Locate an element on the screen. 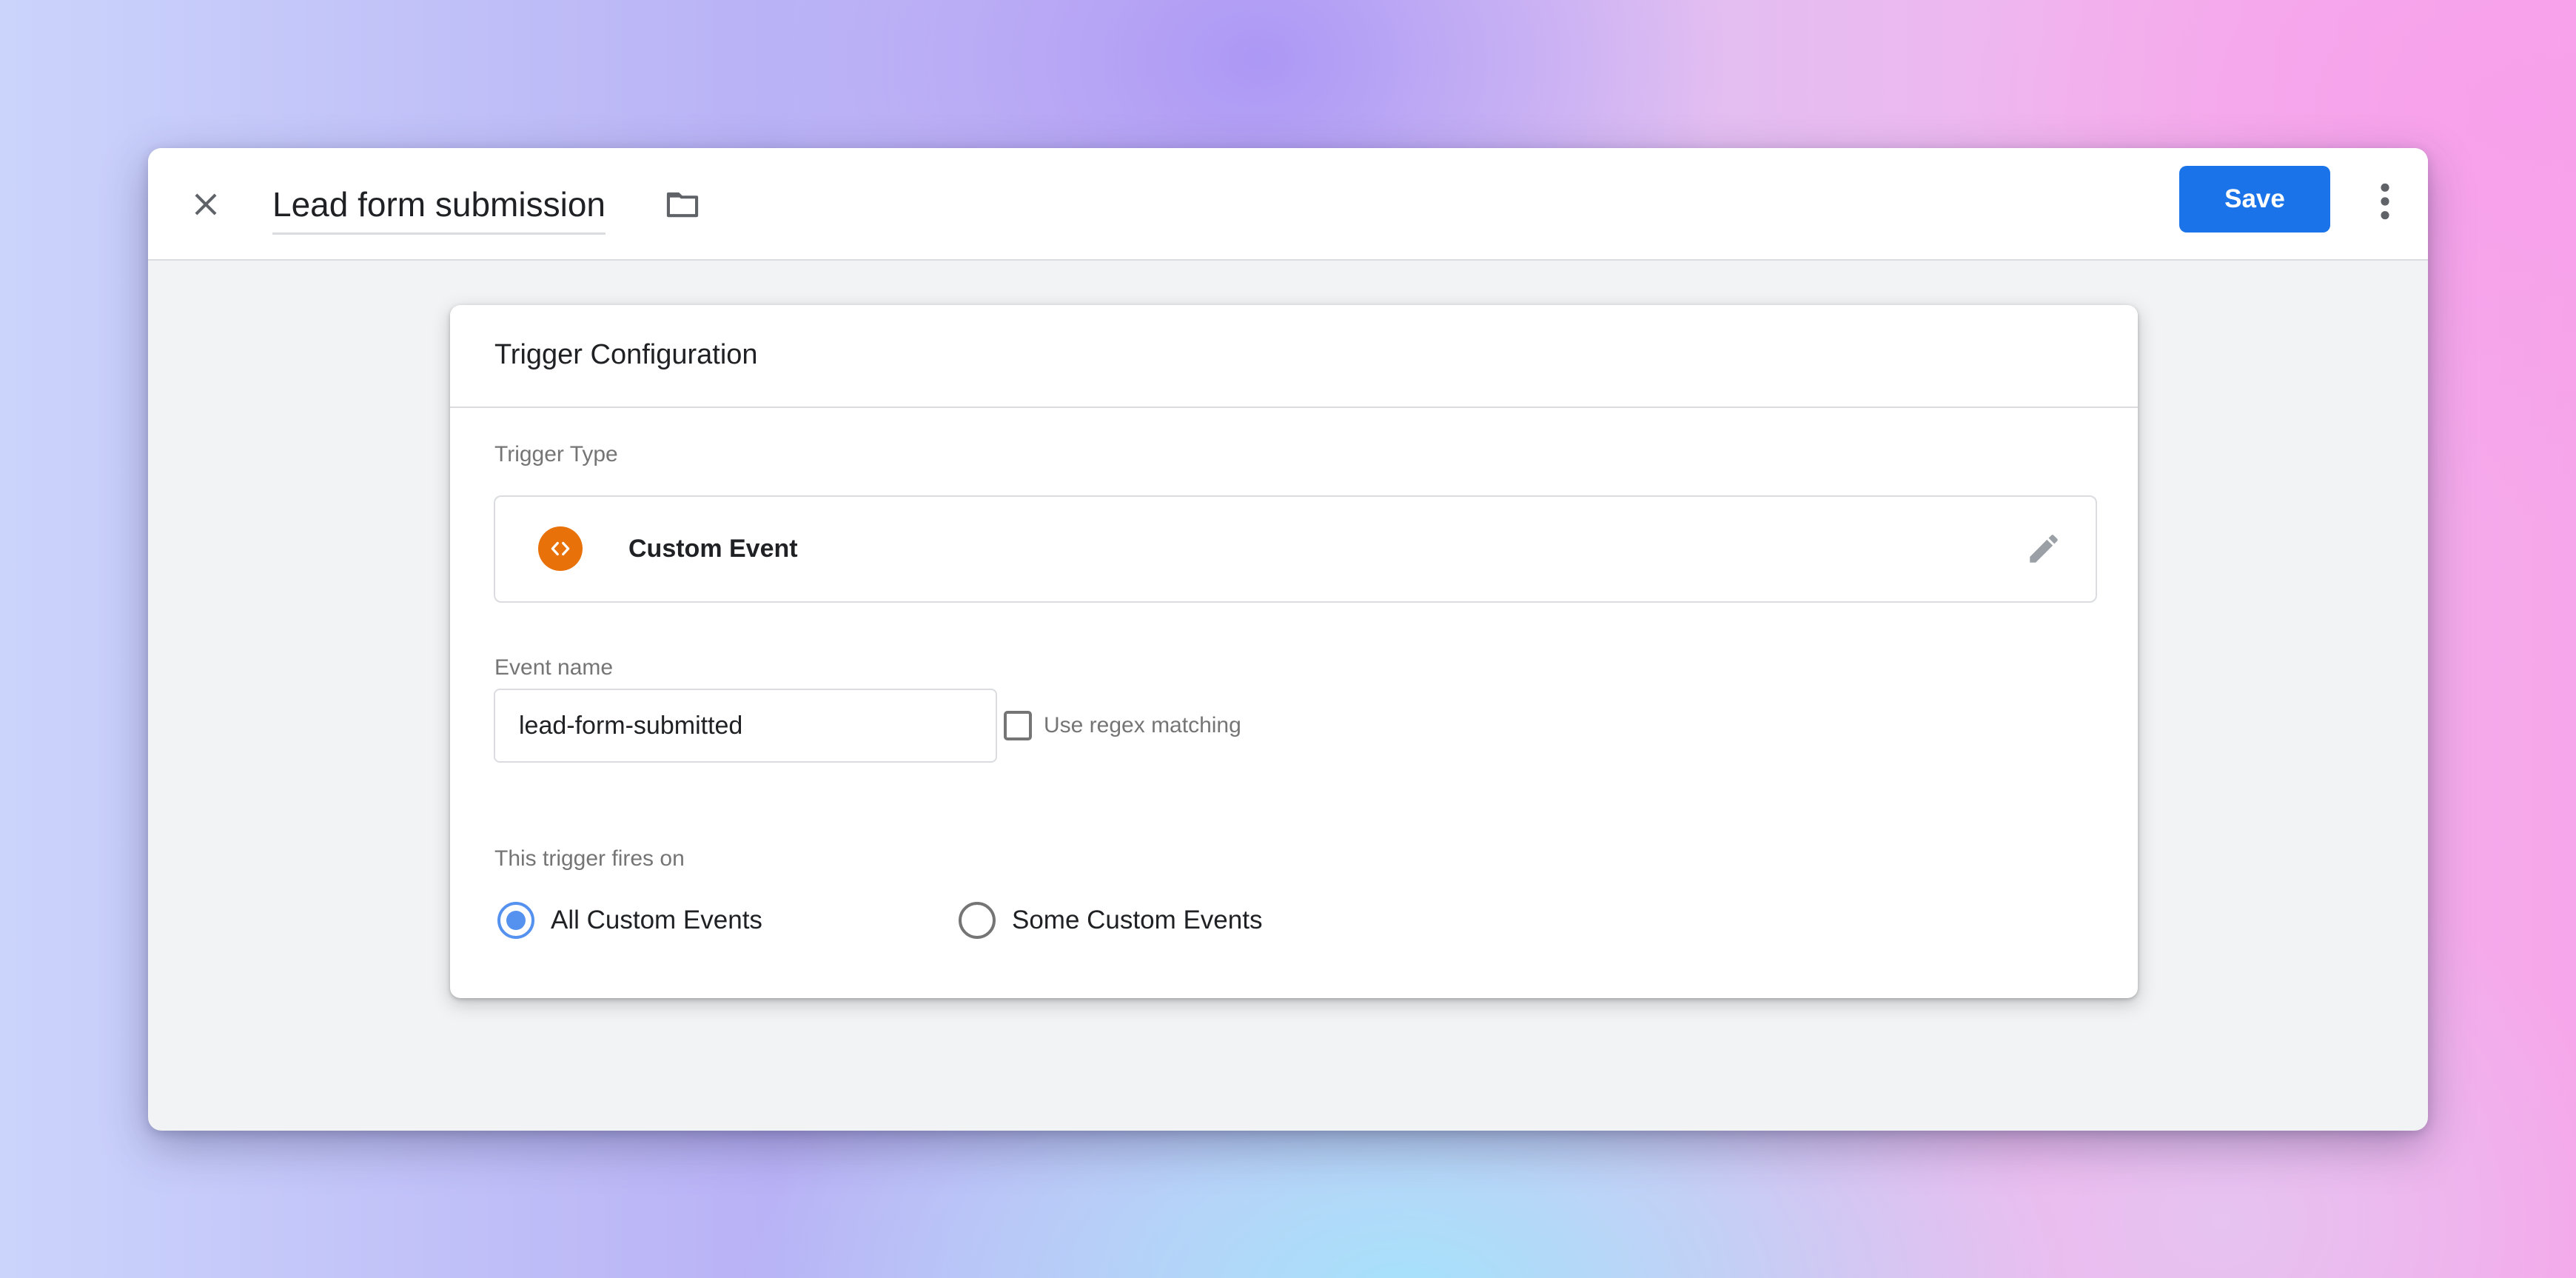 Image resolution: width=2576 pixels, height=1278 pixels. regex-label: Use regex matching is located at coordinates (1142, 725).